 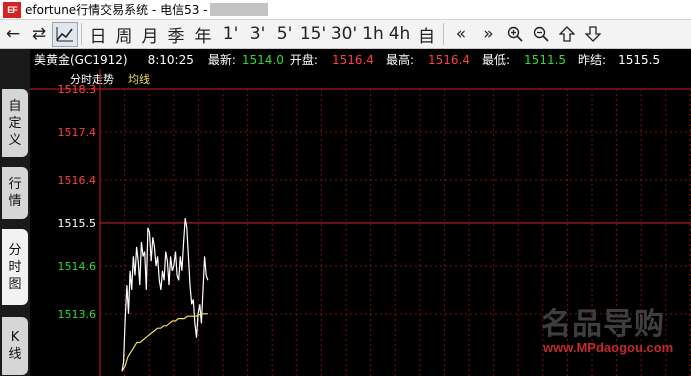 What do you see at coordinates (116, 10) in the screenshot?
I see `window-title: efortune行情交易系统 - 电信53 -` at bounding box center [116, 10].